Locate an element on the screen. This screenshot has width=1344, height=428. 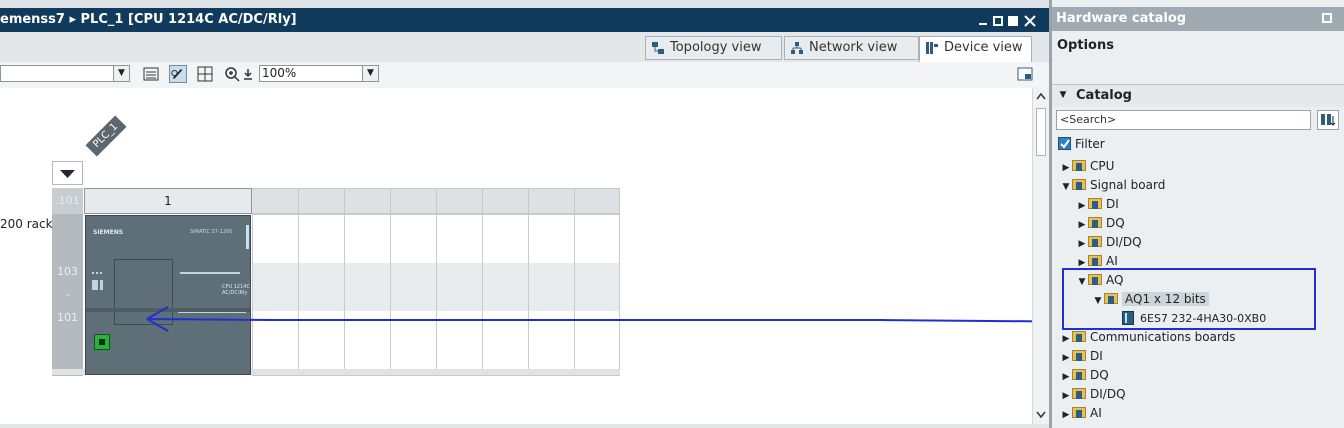
scroll-up-icon is located at coordinates (1041, 97).